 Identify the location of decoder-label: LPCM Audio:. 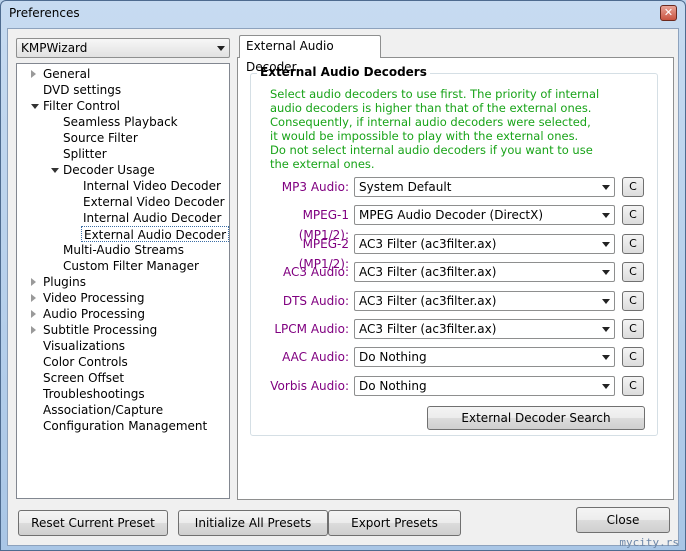
(311, 329).